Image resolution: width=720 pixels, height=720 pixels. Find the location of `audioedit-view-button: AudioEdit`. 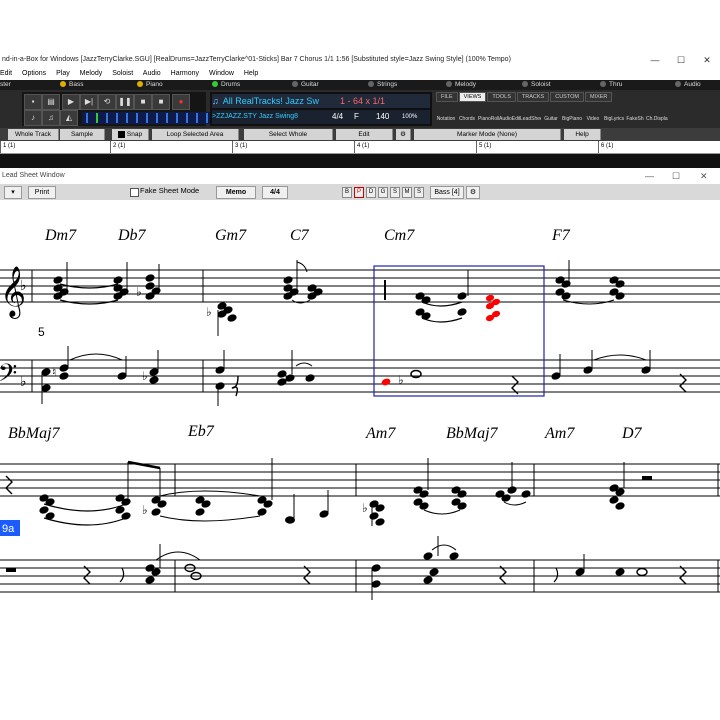

audioedit-view-button: AudioEdit is located at coordinates (509, 115).